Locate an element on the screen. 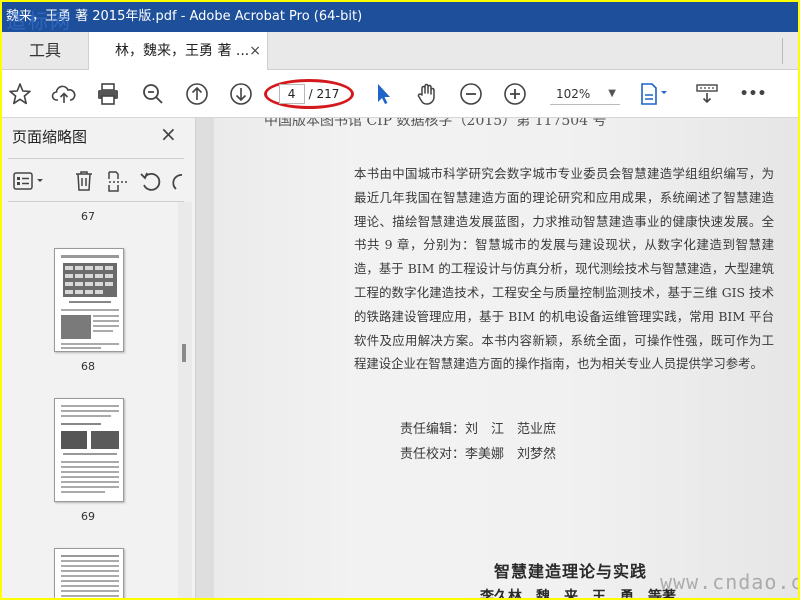 The height and width of the screenshot is (600, 800). thumbnail-scrollbar is located at coordinates (185, 400).